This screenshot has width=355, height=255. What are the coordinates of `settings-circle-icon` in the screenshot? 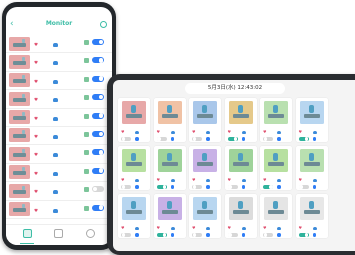 It's located at (103, 24).